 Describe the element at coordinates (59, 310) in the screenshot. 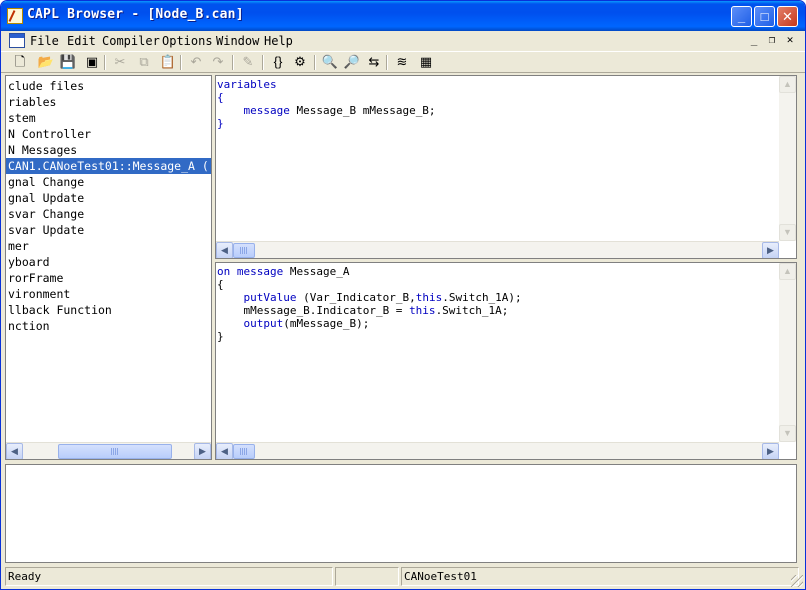

I see `tree-item: llback Function` at that location.